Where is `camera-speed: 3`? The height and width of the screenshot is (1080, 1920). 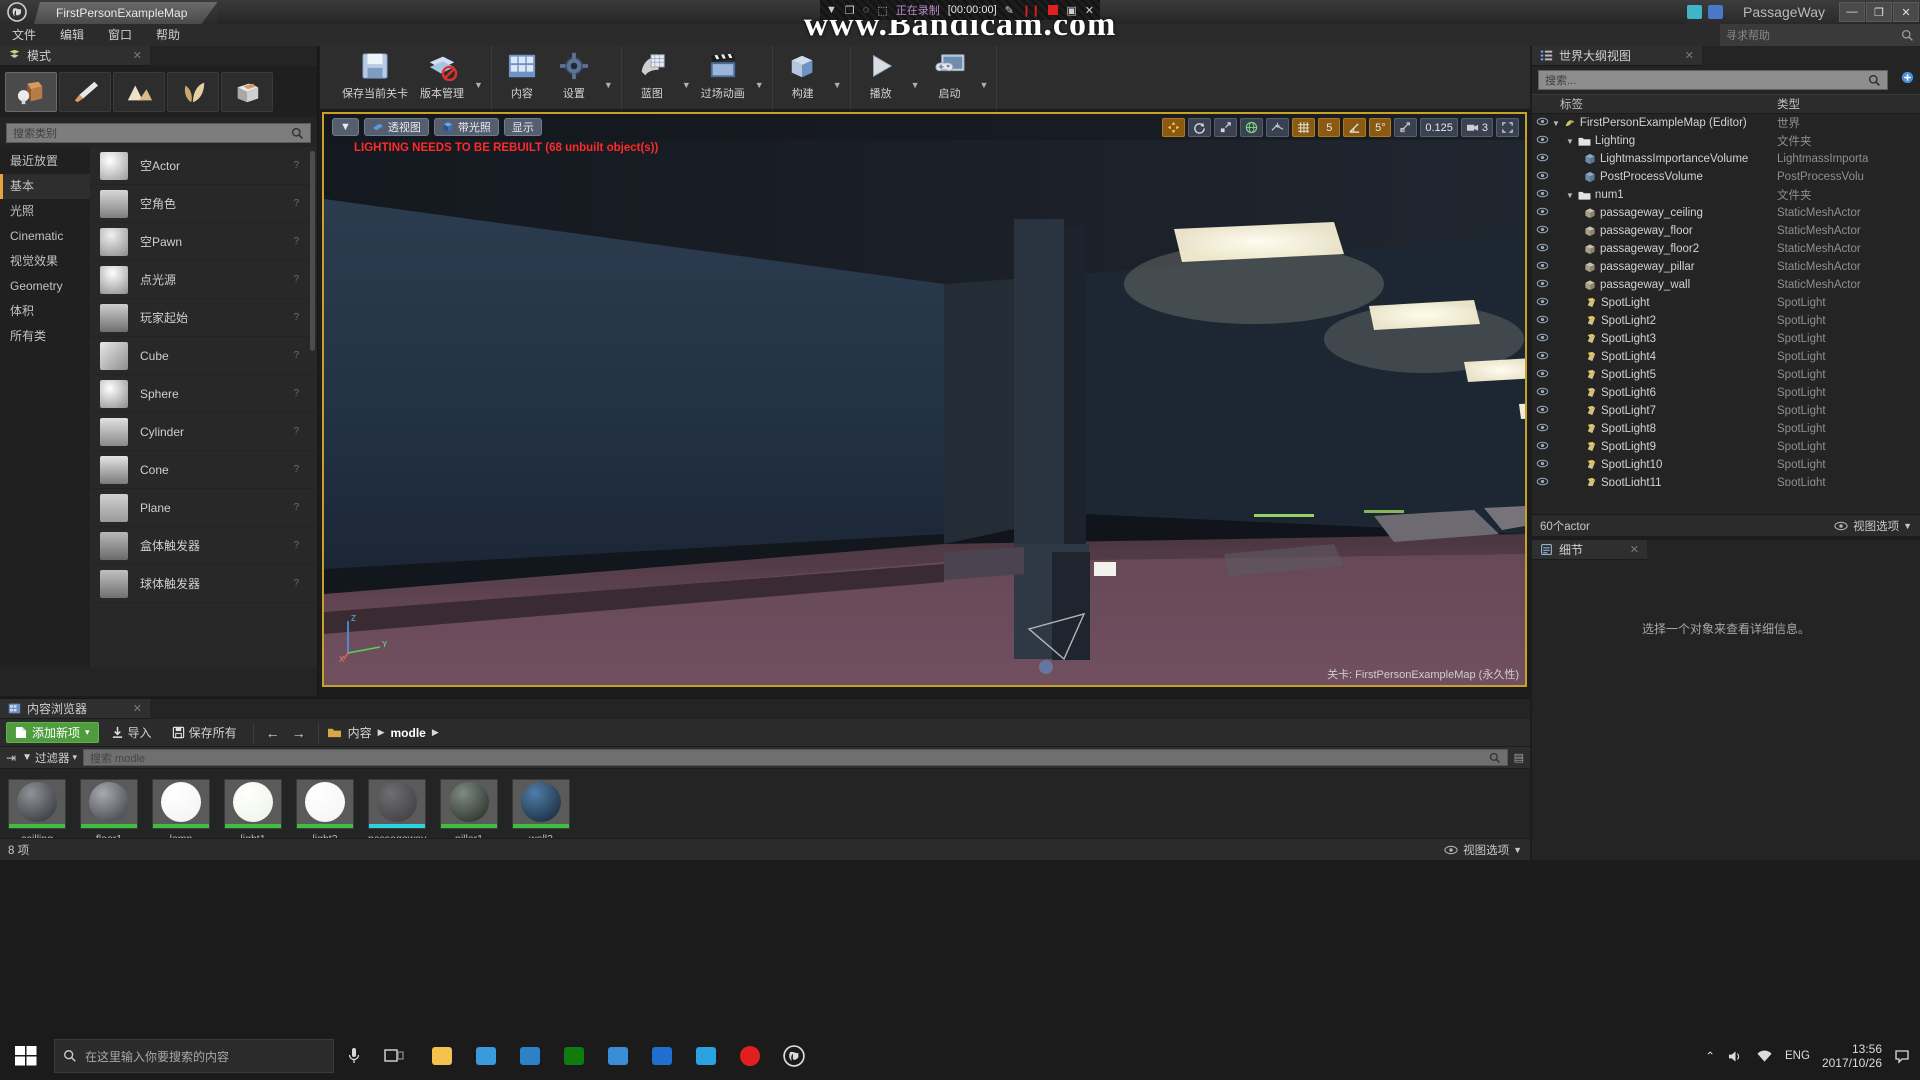 camera-speed: 3 is located at coordinates (1476, 127).